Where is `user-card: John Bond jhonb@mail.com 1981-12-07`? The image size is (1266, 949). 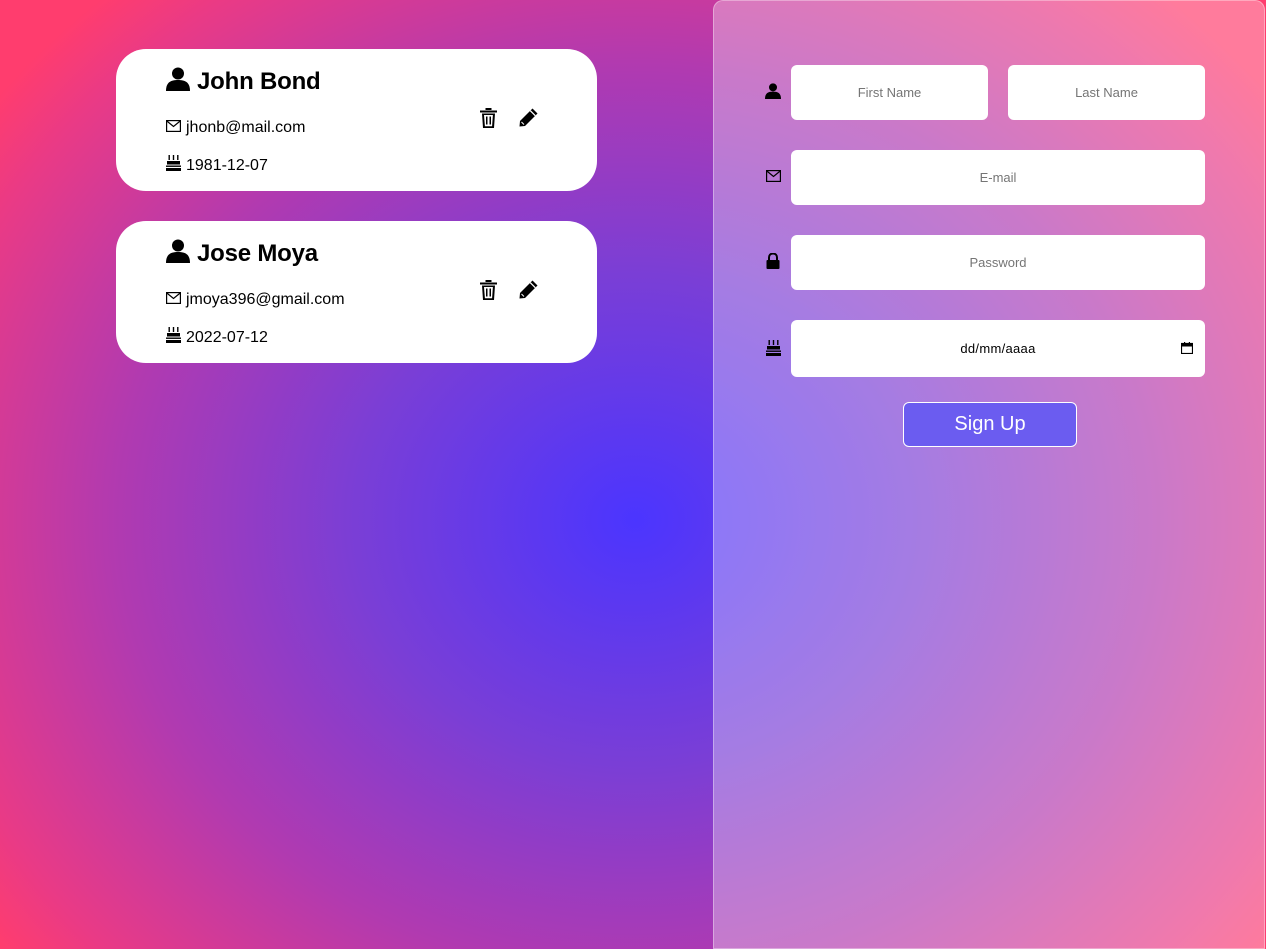
user-card: John Bond jhonb@mail.com 1981-12-07 is located at coordinates (356, 120).